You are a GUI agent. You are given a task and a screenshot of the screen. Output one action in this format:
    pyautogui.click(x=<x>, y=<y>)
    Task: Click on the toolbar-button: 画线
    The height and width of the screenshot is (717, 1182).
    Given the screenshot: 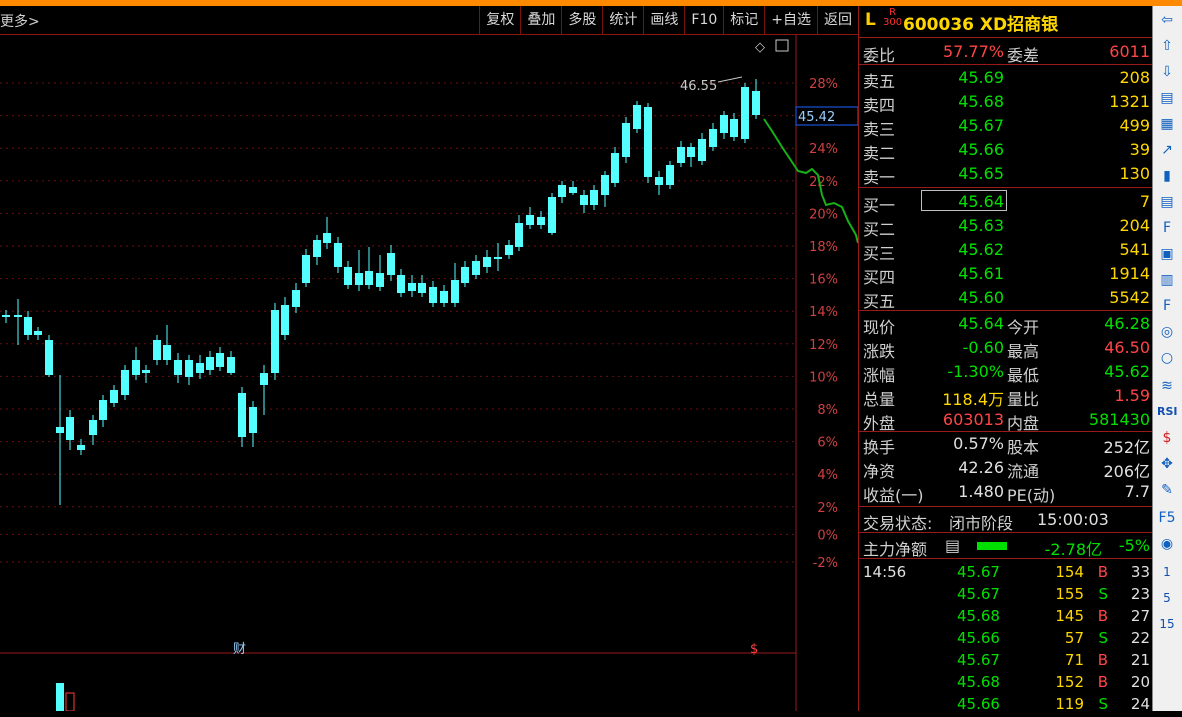 What is the action you would take?
    pyautogui.click(x=663, y=20)
    